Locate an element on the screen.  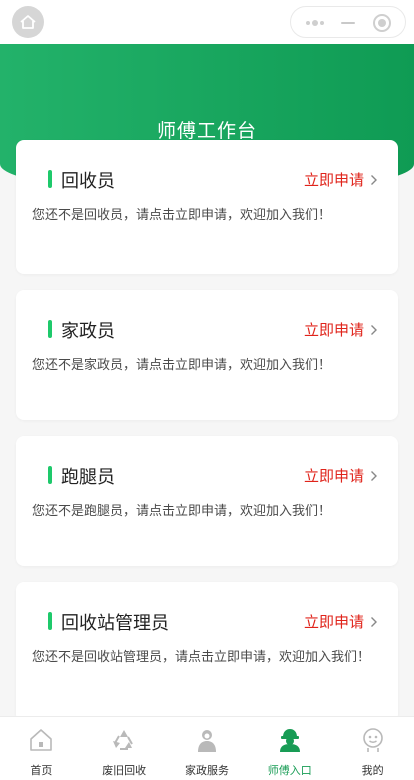
tab-label: 家政服务 is located at coordinates (206, 770).